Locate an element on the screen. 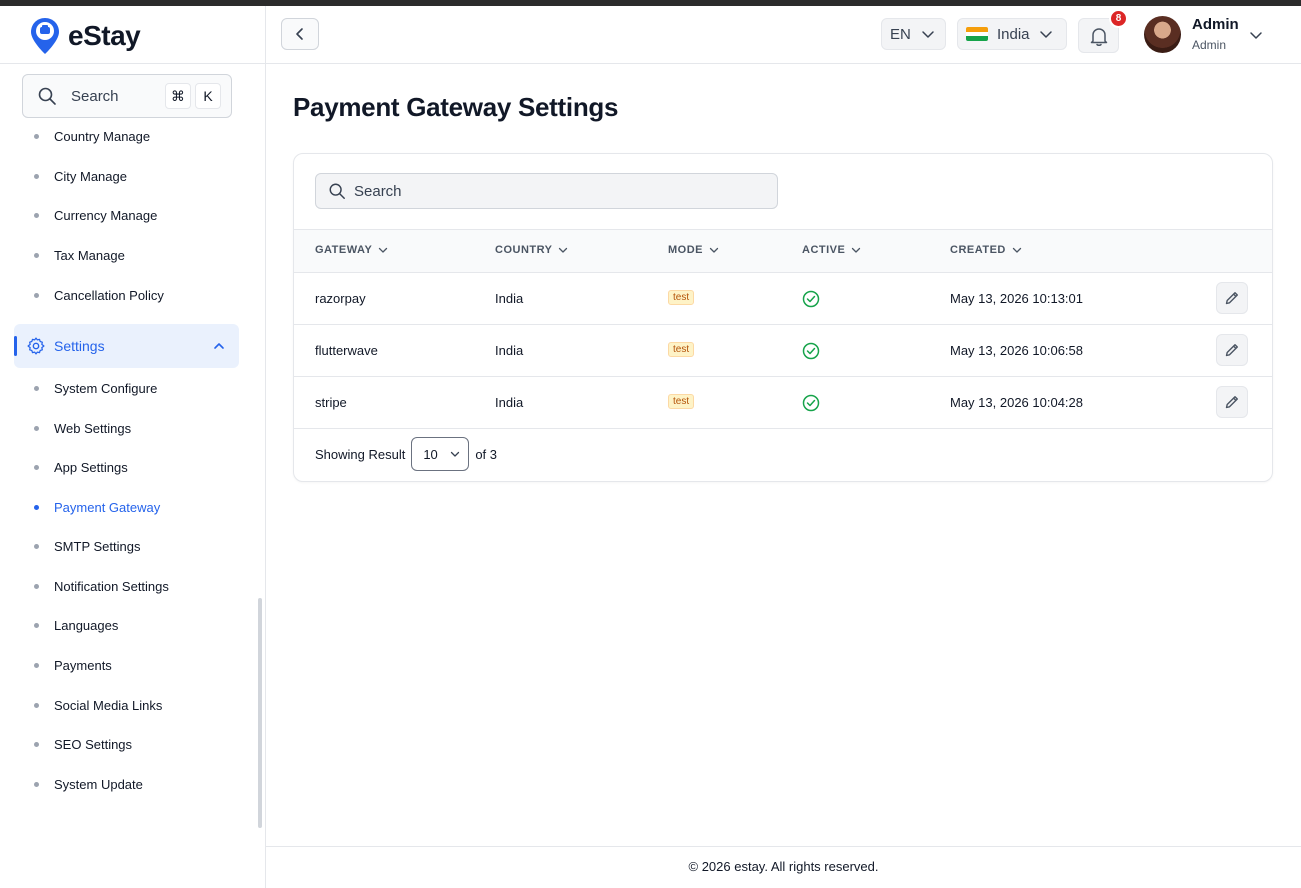 This screenshot has height=888, width=1301. back-button is located at coordinates (300, 34).